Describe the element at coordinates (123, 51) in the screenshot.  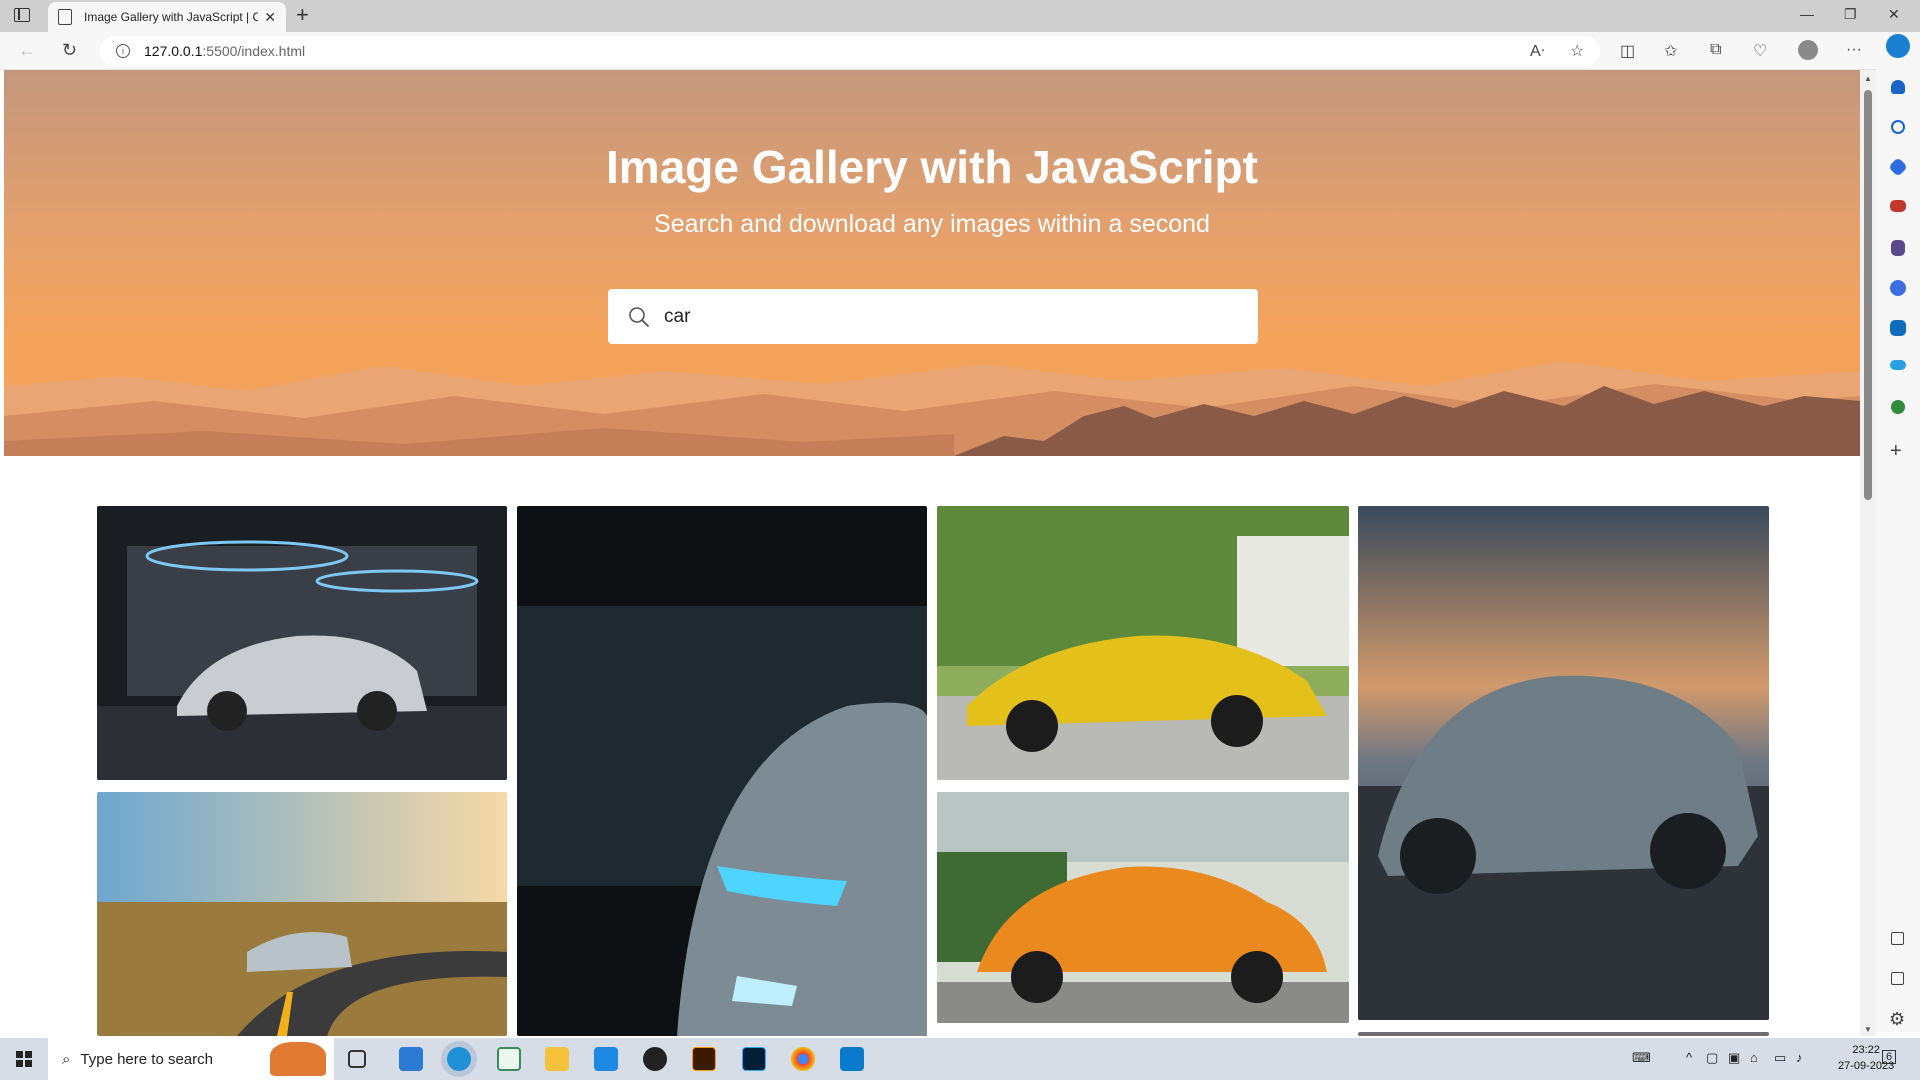
I see `site-info-icon: i` at that location.